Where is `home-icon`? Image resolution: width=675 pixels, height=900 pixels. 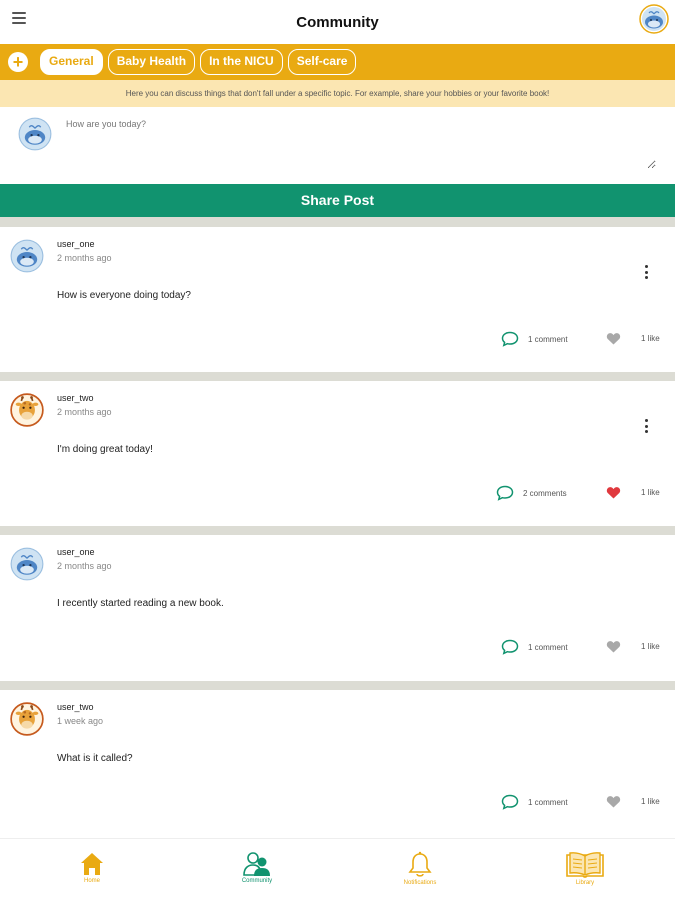 home-icon is located at coordinates (92, 864).